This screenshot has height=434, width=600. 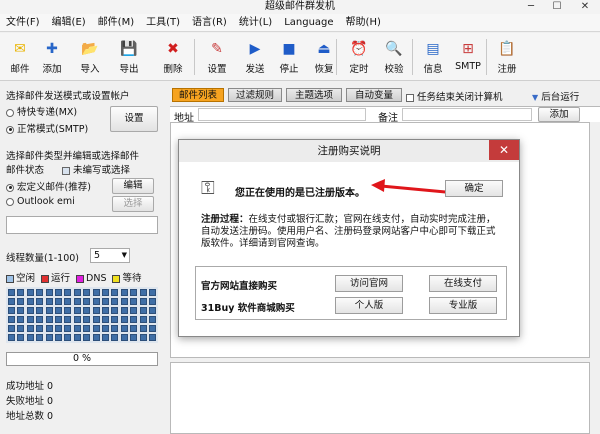 What do you see at coordinates (110, 255) in the screenshot?
I see `threads-input: 5 ▼` at bounding box center [110, 255].